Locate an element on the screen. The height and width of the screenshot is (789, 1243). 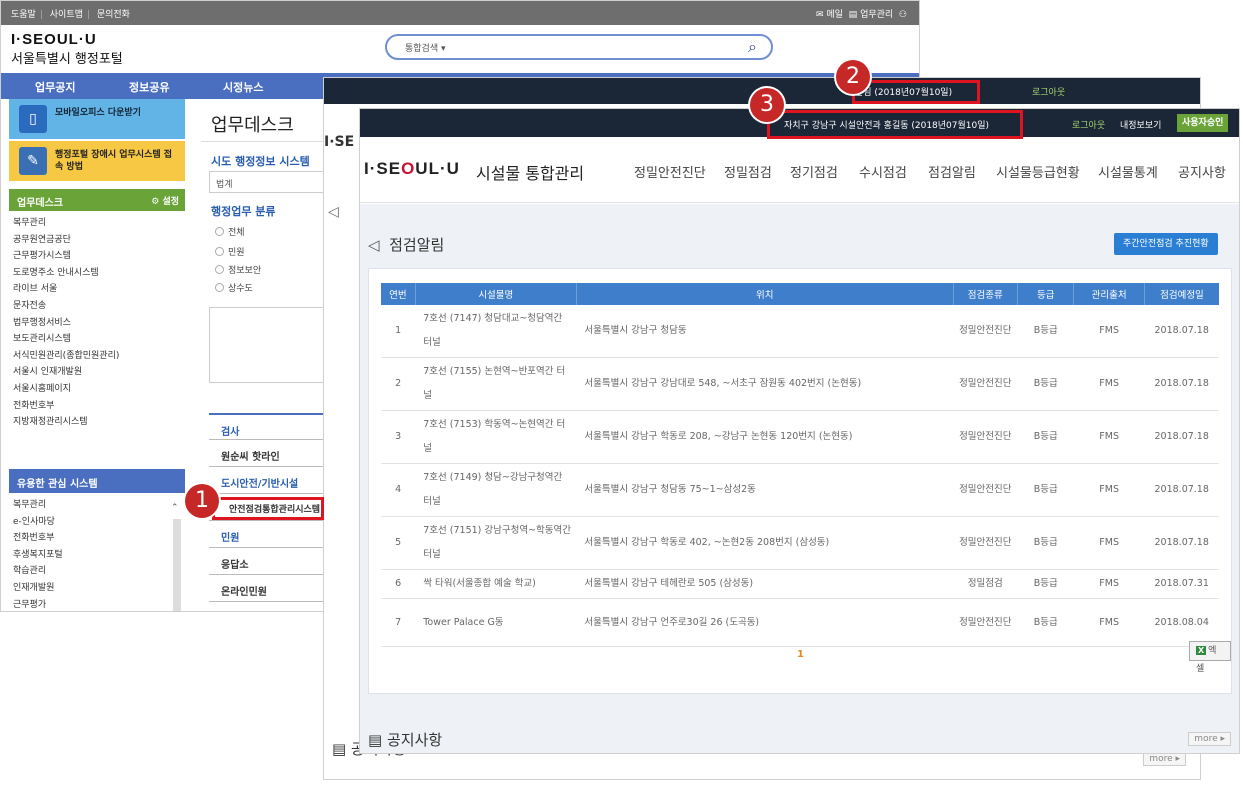
nav-item-info-share: 정보공유 is located at coordinates (149, 87).